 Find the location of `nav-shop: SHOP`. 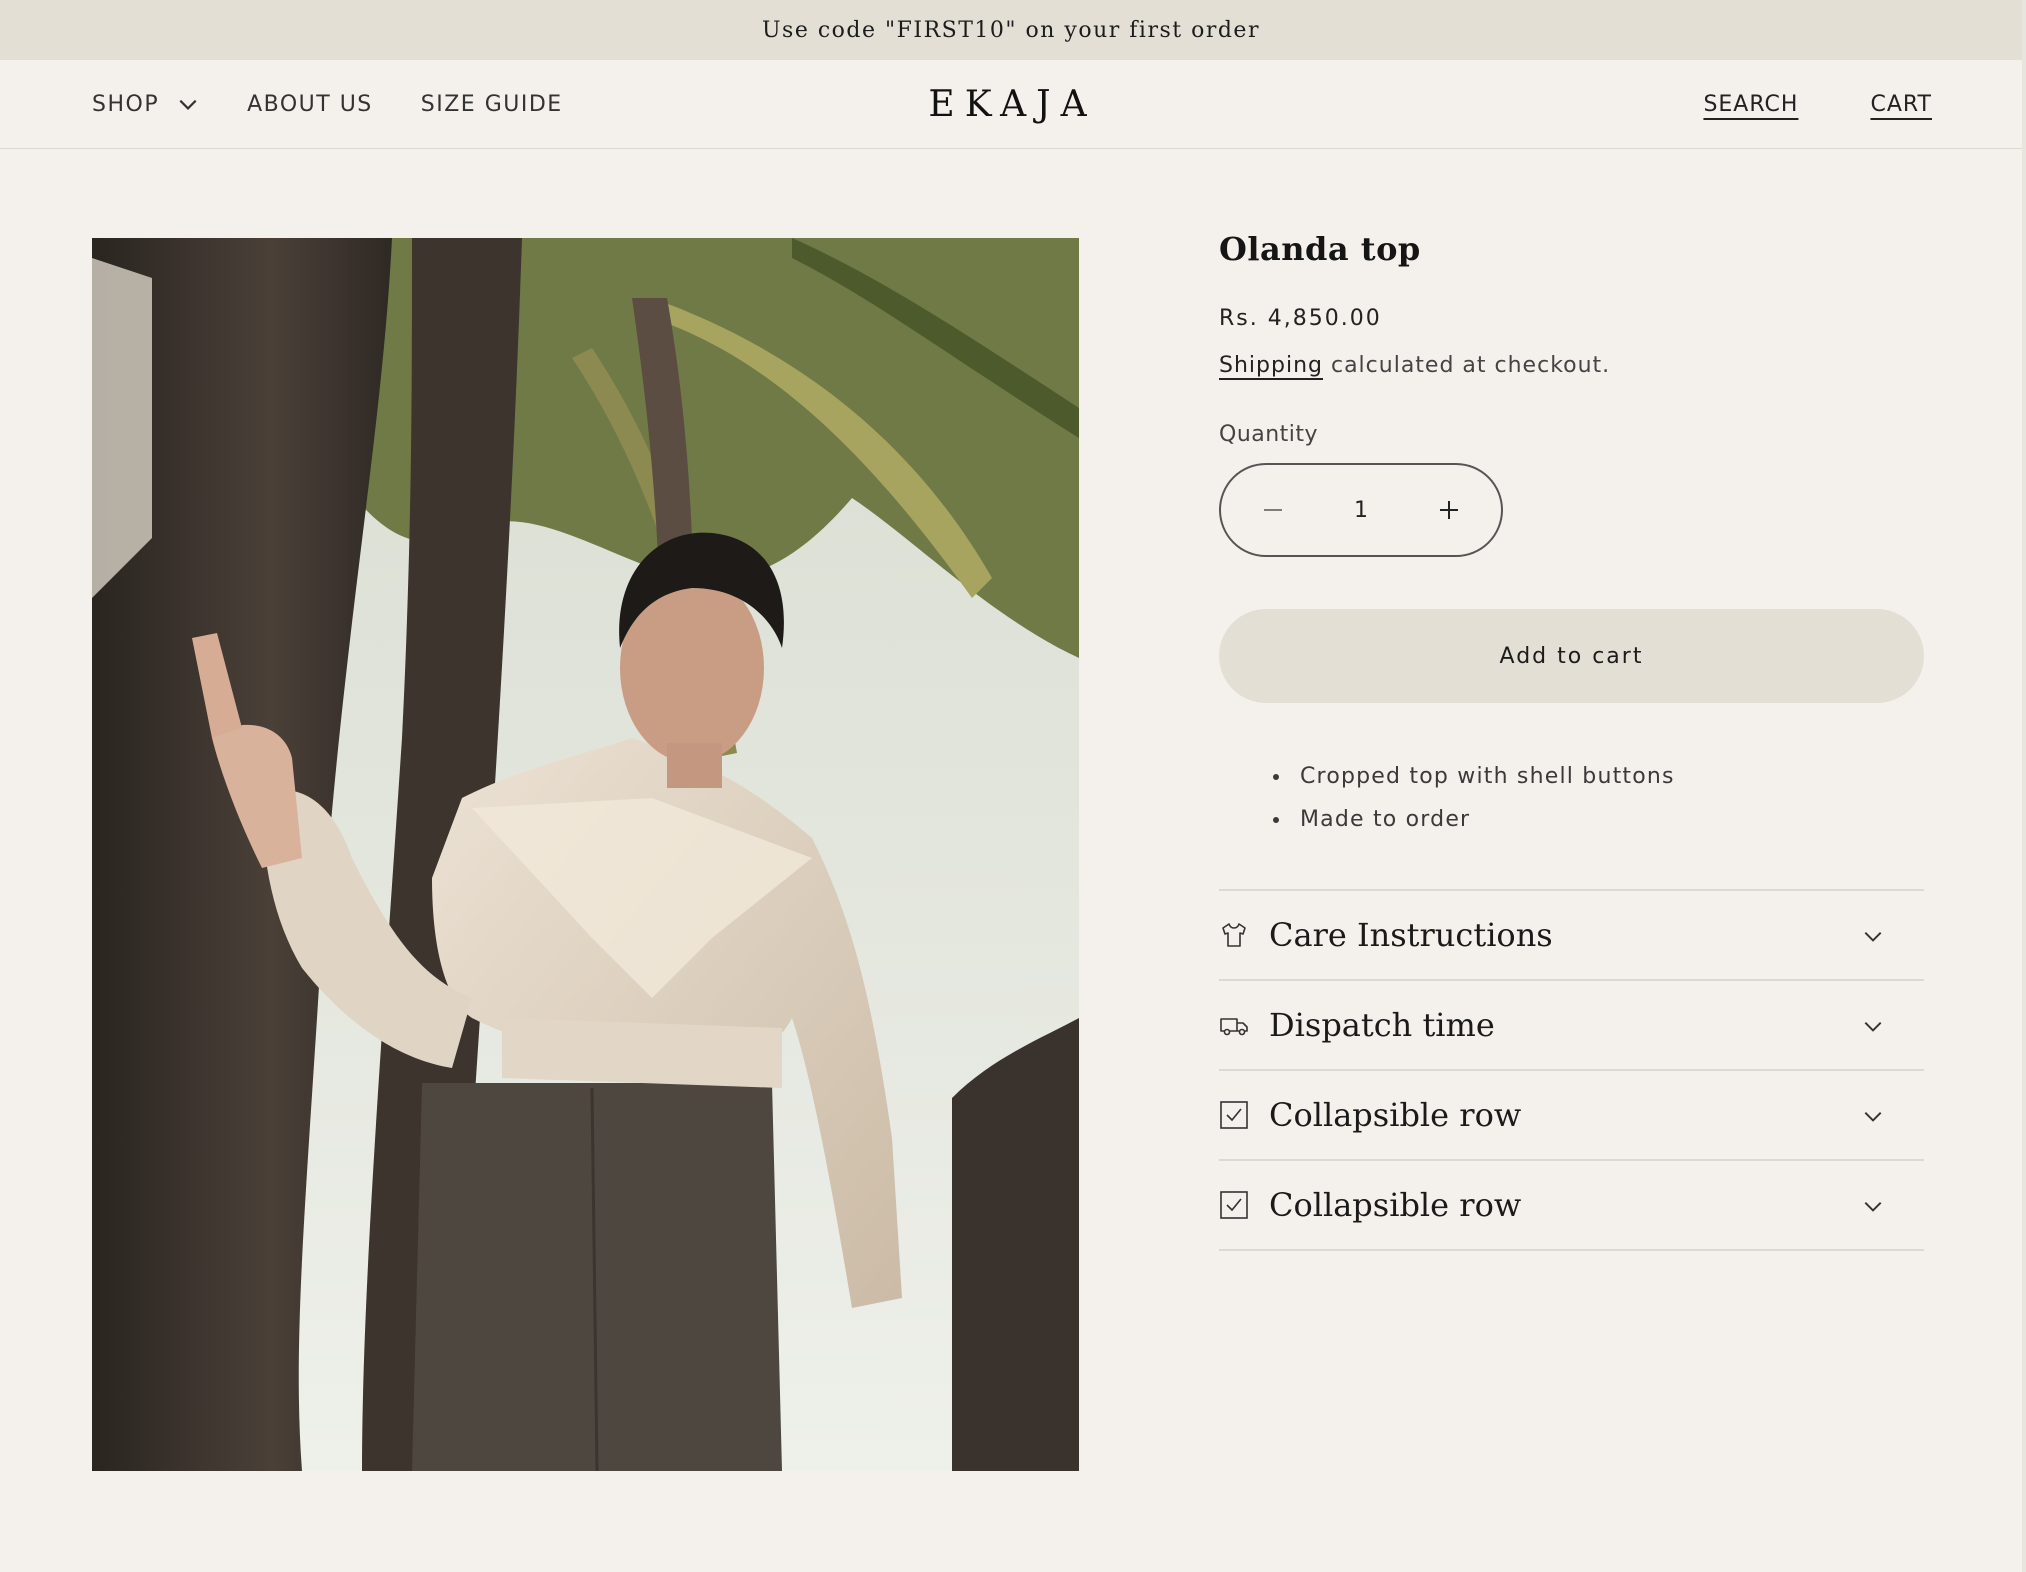

nav-shop: SHOP is located at coordinates (145, 104).